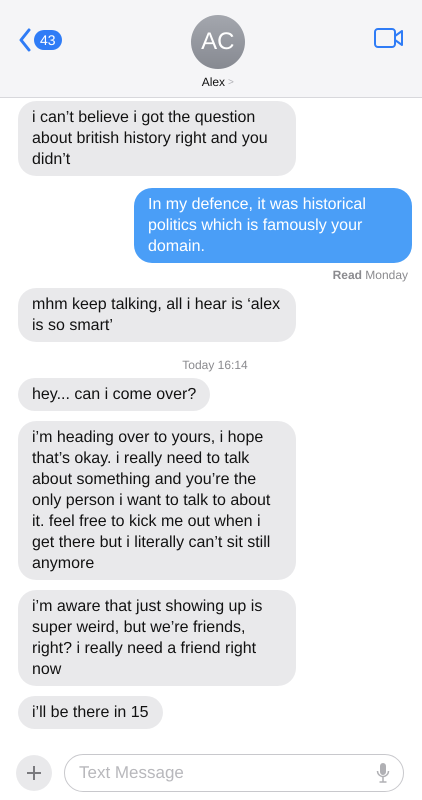  What do you see at coordinates (114, 394) in the screenshot?
I see `message-bubble: hey... can i come over?` at bounding box center [114, 394].